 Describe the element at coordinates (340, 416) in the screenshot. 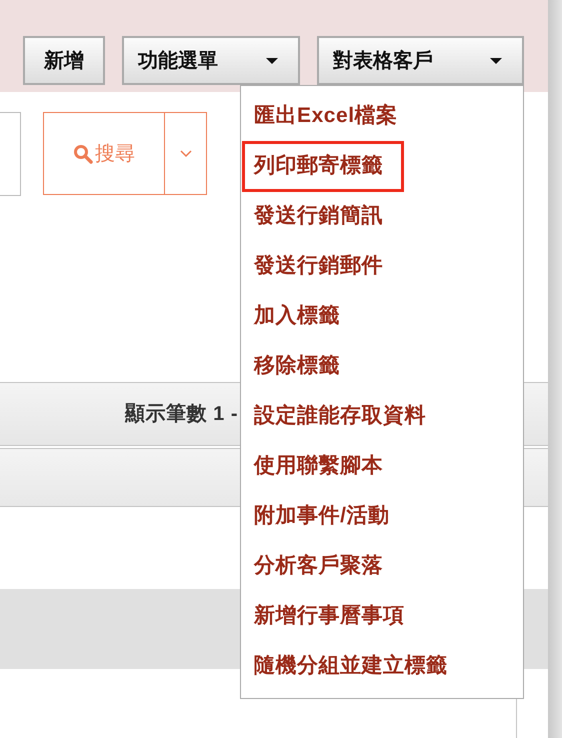

I see `menu-item: 設定誰能存取資料` at that location.